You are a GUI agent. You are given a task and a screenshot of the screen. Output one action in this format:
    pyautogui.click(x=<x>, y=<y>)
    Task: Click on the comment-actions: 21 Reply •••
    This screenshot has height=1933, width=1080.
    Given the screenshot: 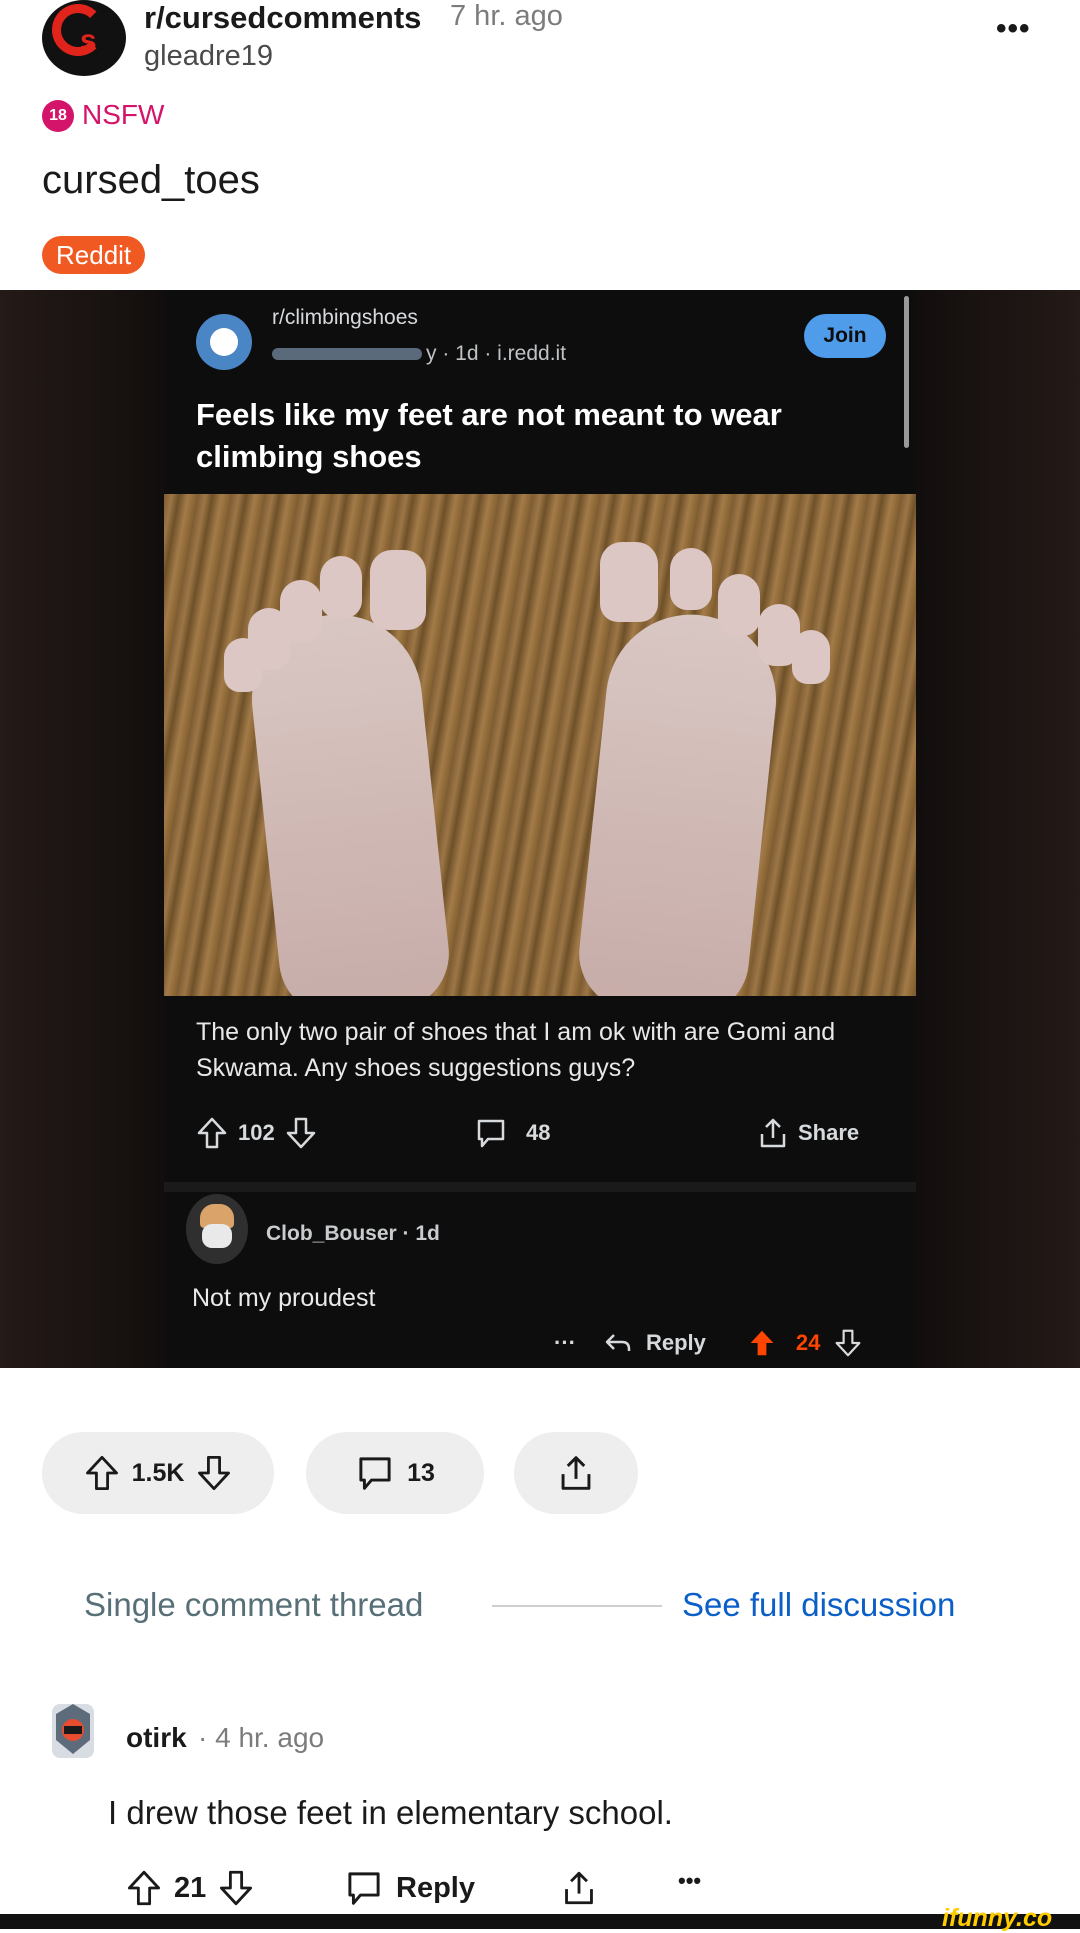 What is the action you would take?
    pyautogui.click(x=426, y=1890)
    